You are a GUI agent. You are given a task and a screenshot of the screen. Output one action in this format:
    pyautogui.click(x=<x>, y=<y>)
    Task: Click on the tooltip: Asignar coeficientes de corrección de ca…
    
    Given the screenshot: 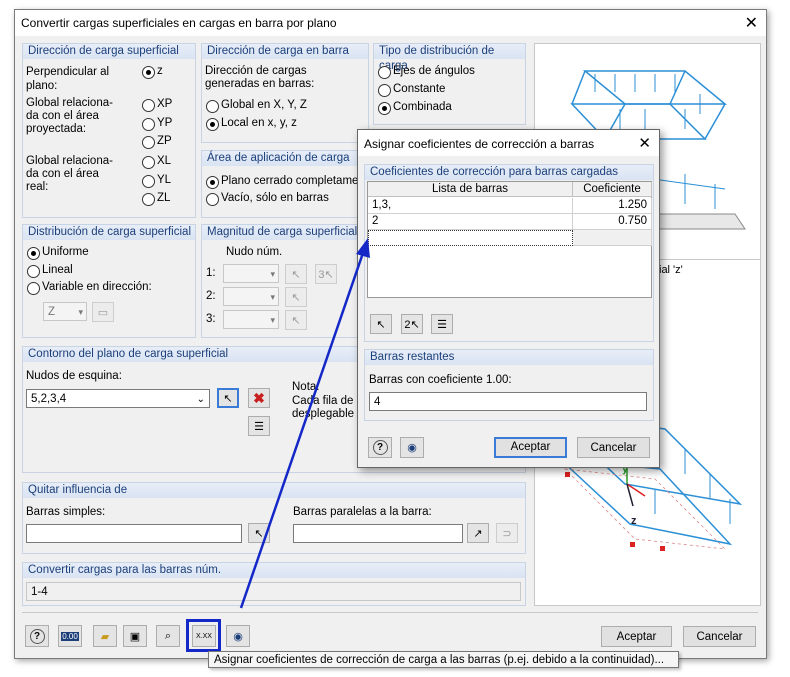 What is the action you would take?
    pyautogui.click(x=443, y=659)
    